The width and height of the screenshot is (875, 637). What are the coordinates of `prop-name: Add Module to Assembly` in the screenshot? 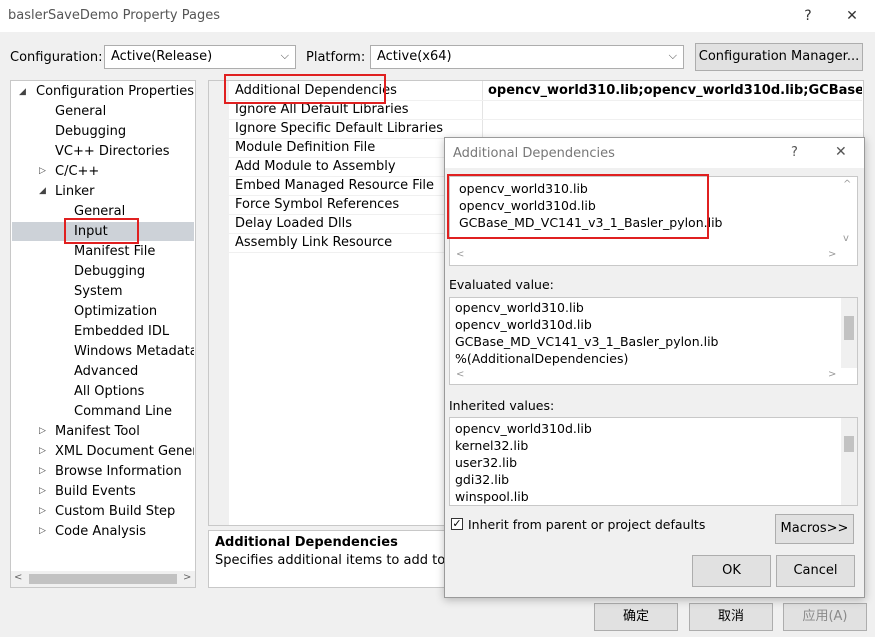 It's located at (315, 166).